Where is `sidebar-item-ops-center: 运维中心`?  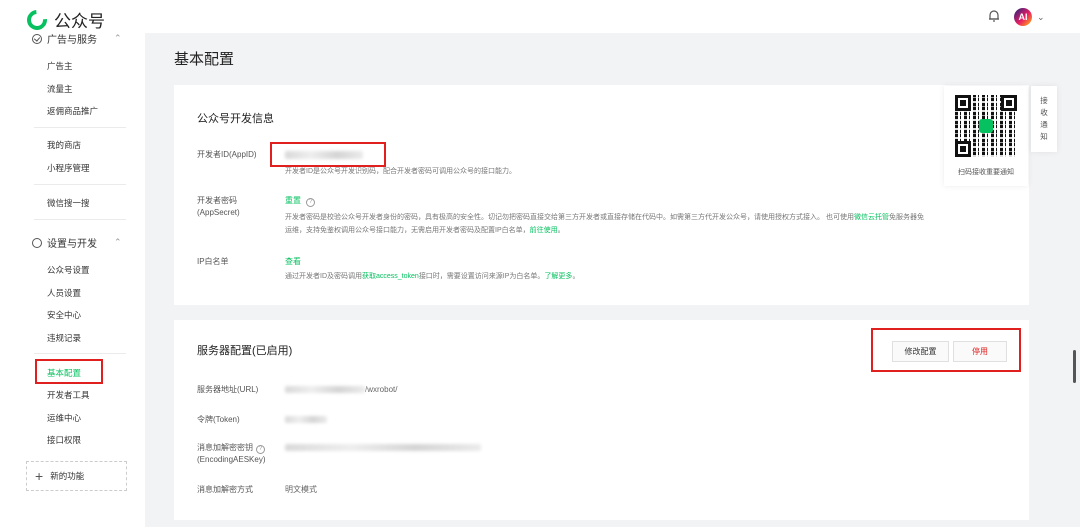 sidebar-item-ops-center: 运维中心 is located at coordinates (64, 418).